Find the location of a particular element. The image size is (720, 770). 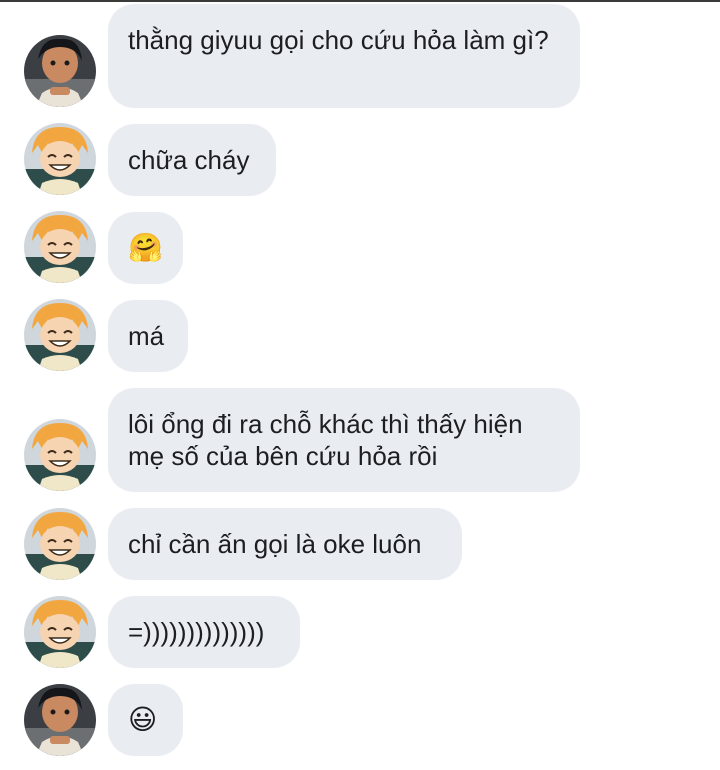

message-bubble: chữa cháy is located at coordinates (192, 160).